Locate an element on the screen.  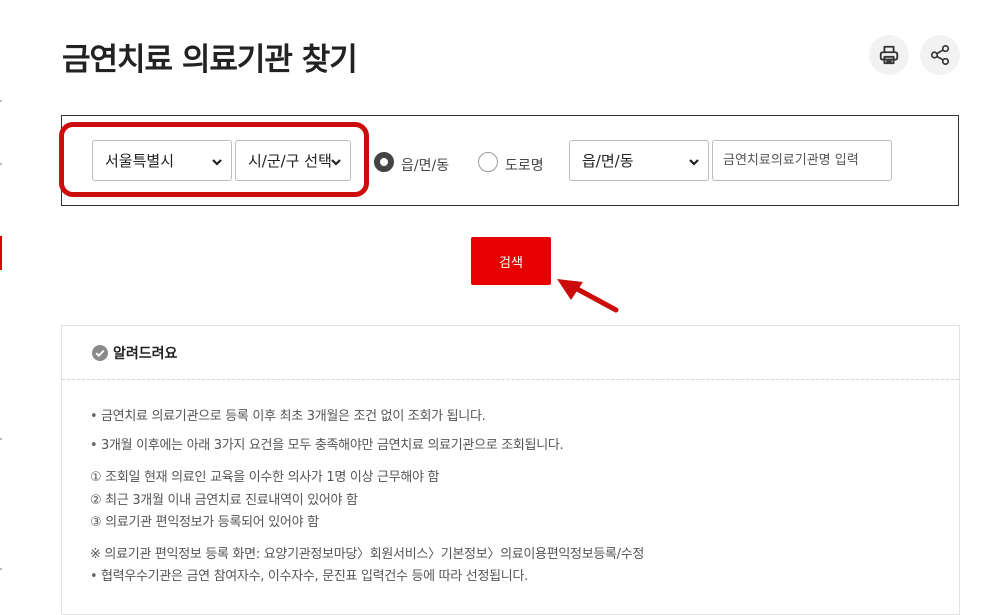
dong-select: 읍/면/동 is located at coordinates (639, 160).